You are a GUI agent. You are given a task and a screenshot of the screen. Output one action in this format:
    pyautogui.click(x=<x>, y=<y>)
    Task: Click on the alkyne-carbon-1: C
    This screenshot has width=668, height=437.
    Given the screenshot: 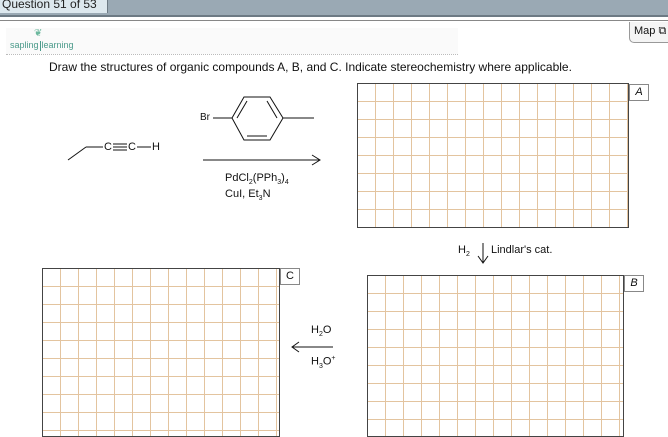 What is the action you would take?
    pyautogui.click(x=108, y=147)
    